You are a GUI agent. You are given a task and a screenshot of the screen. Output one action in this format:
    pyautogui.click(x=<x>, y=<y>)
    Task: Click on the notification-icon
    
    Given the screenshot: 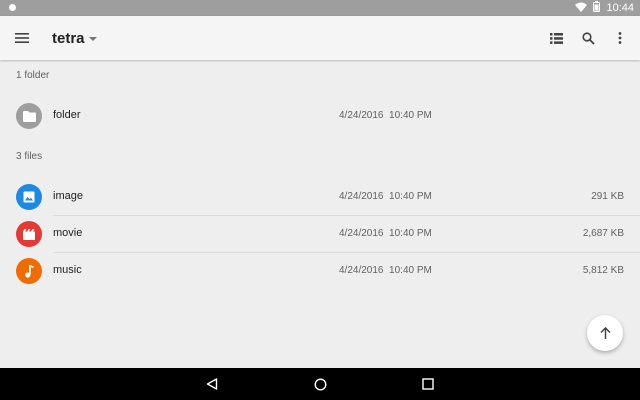 What is the action you would take?
    pyautogui.click(x=12, y=7)
    